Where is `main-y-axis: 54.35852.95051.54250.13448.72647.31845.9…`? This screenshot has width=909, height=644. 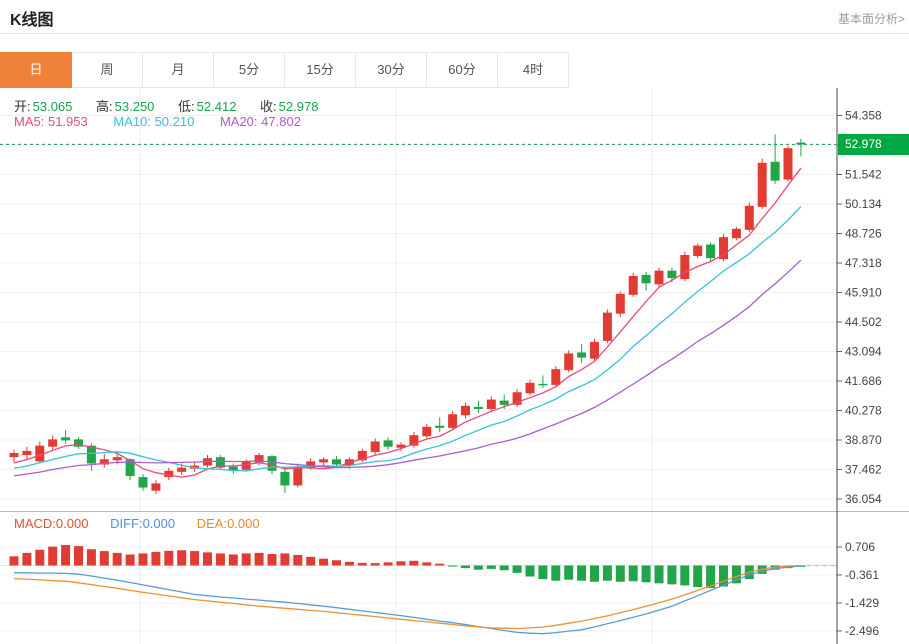
main-y-axis: 54.35852.95051.54250.13448.72647.31845.9… is located at coordinates (859, 307).